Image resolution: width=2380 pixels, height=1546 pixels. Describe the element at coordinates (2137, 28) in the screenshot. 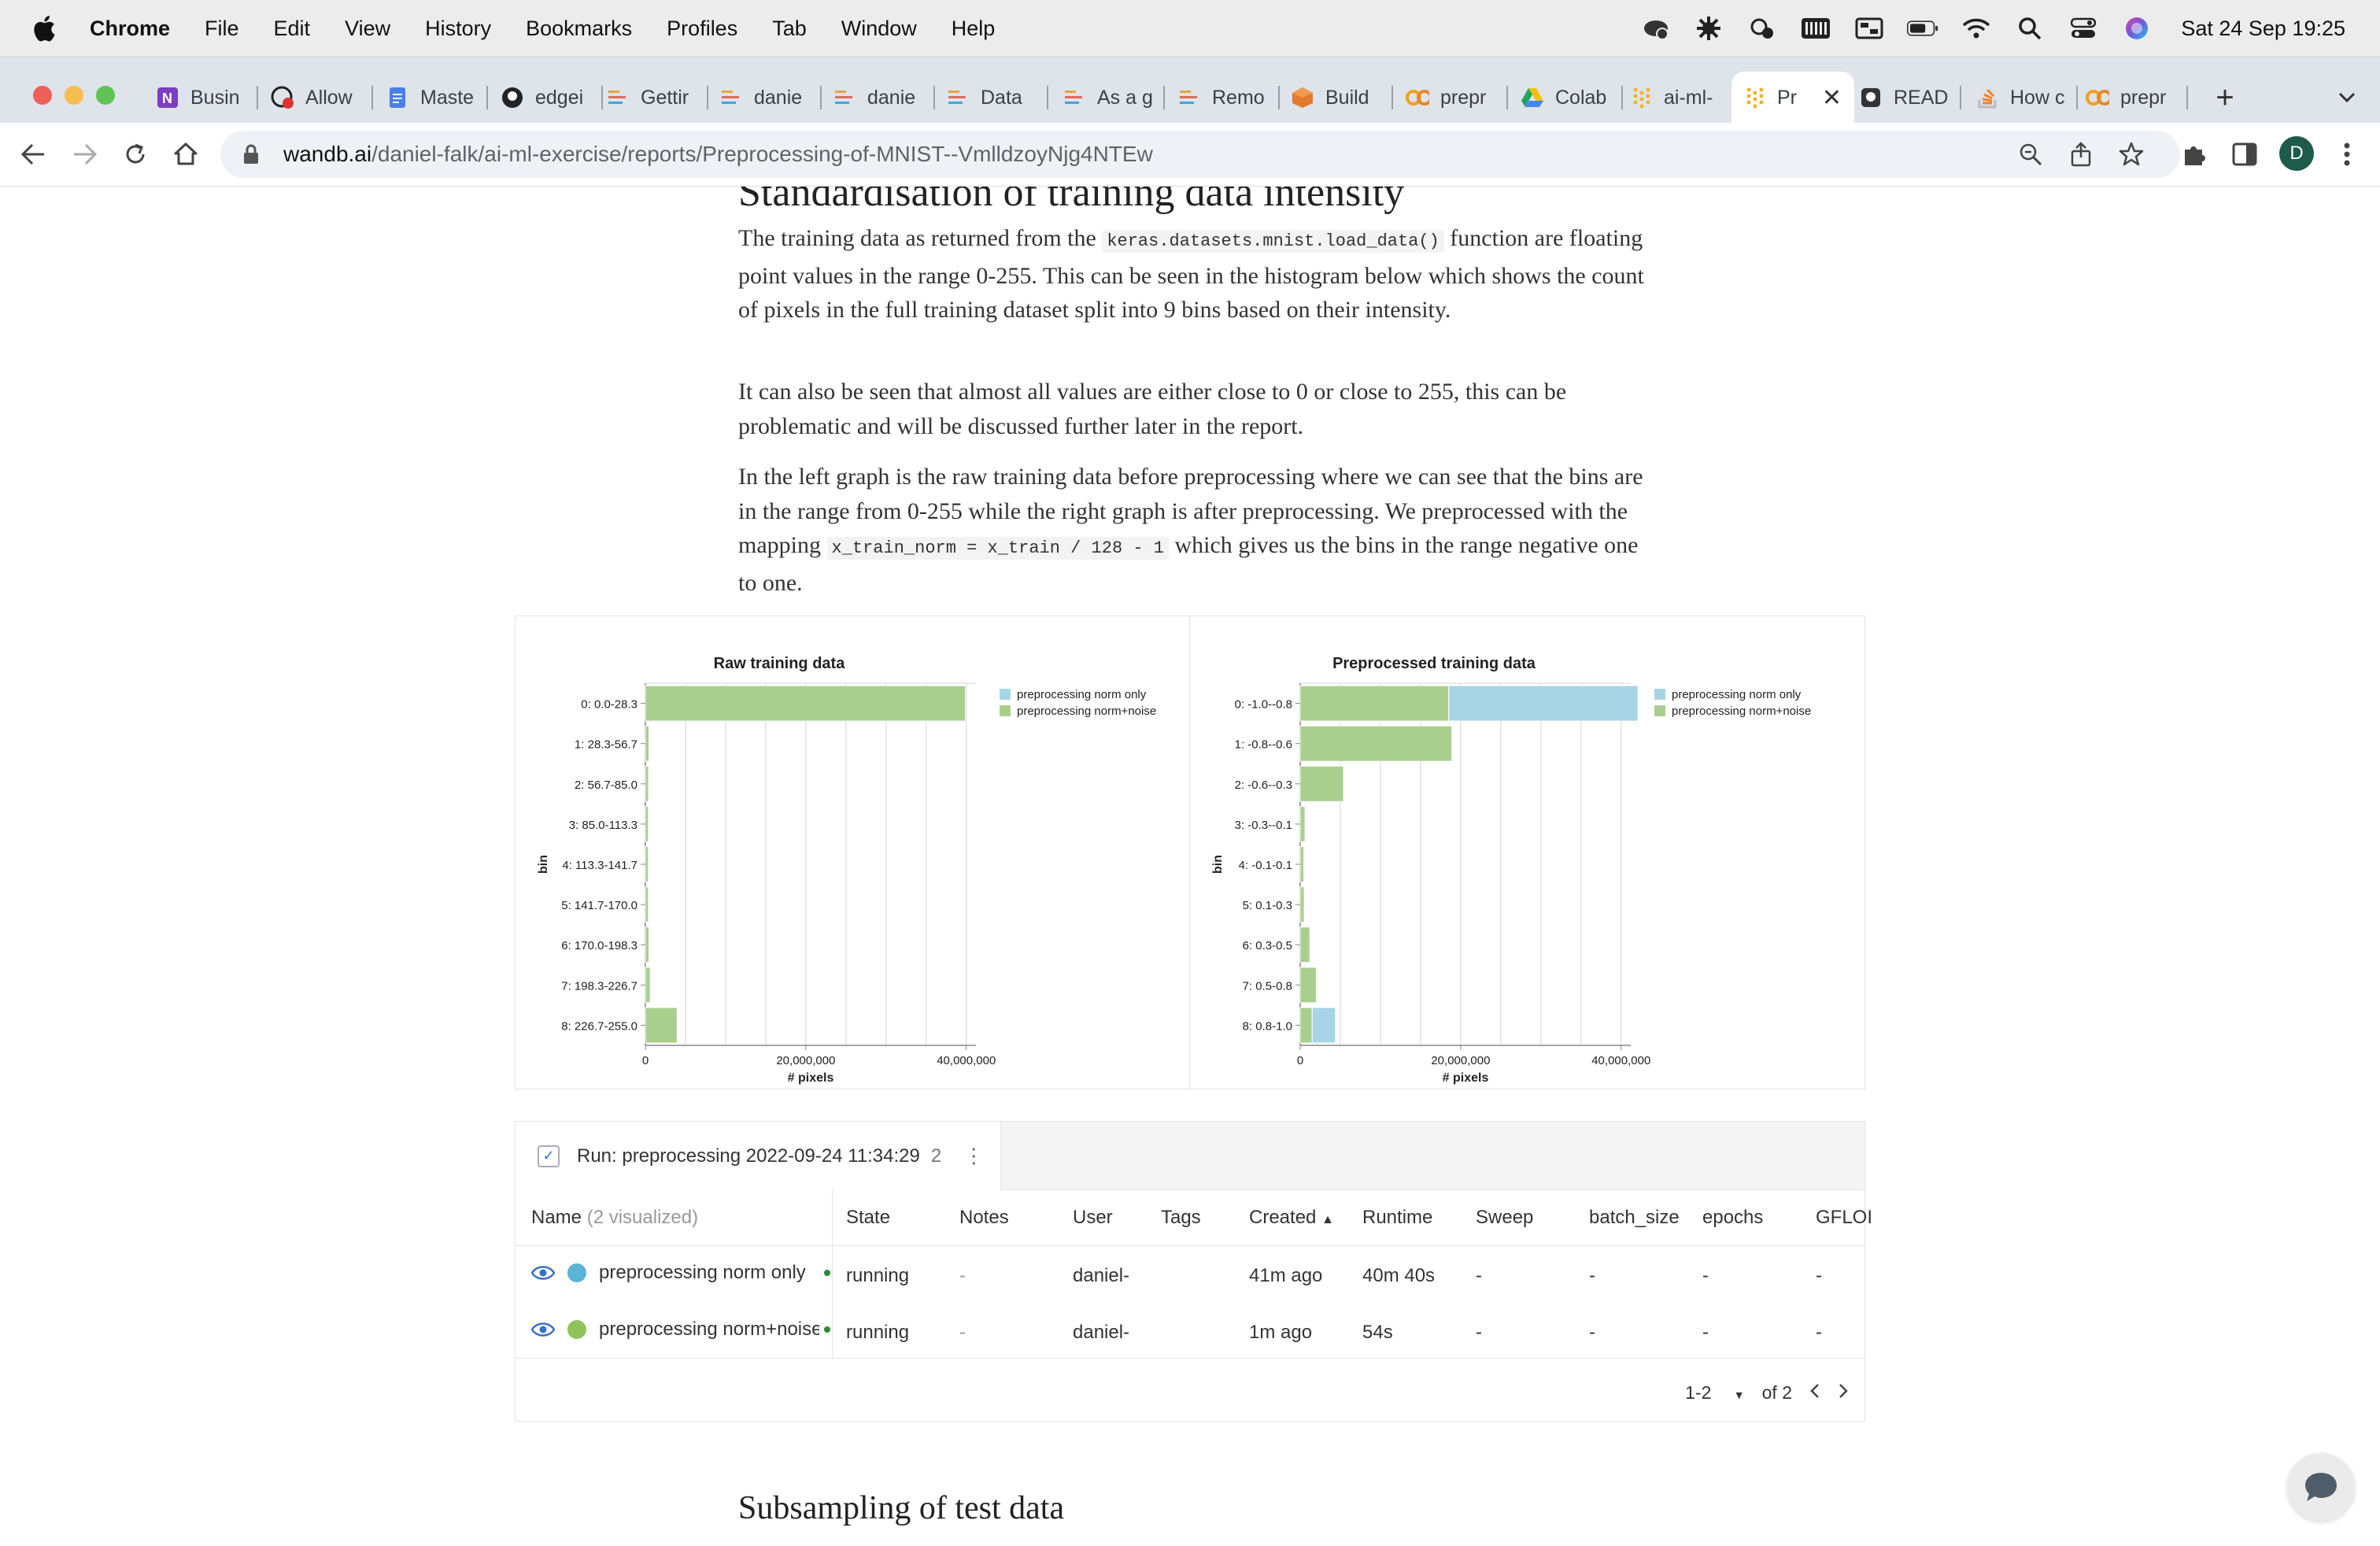

I see `siri-icon` at that location.